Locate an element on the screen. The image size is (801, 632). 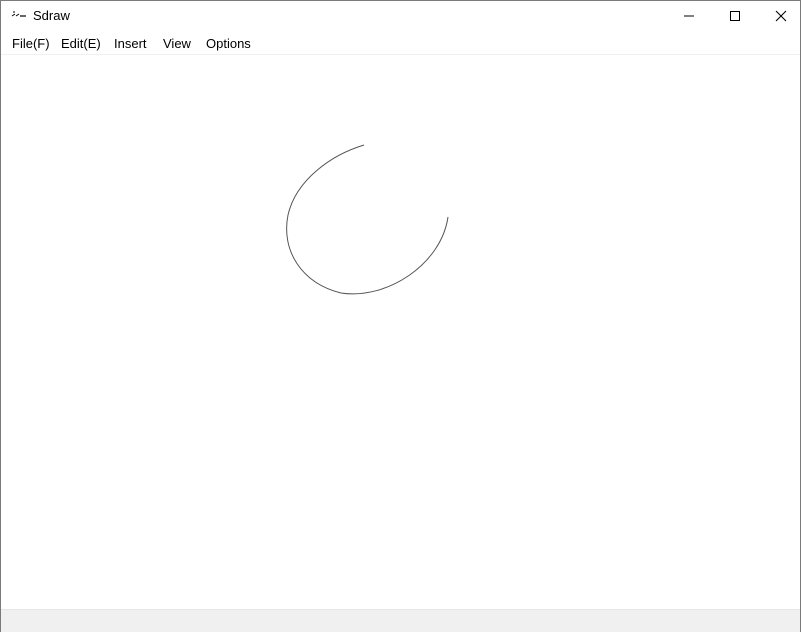
menu-insert: Insert is located at coordinates (130, 43).